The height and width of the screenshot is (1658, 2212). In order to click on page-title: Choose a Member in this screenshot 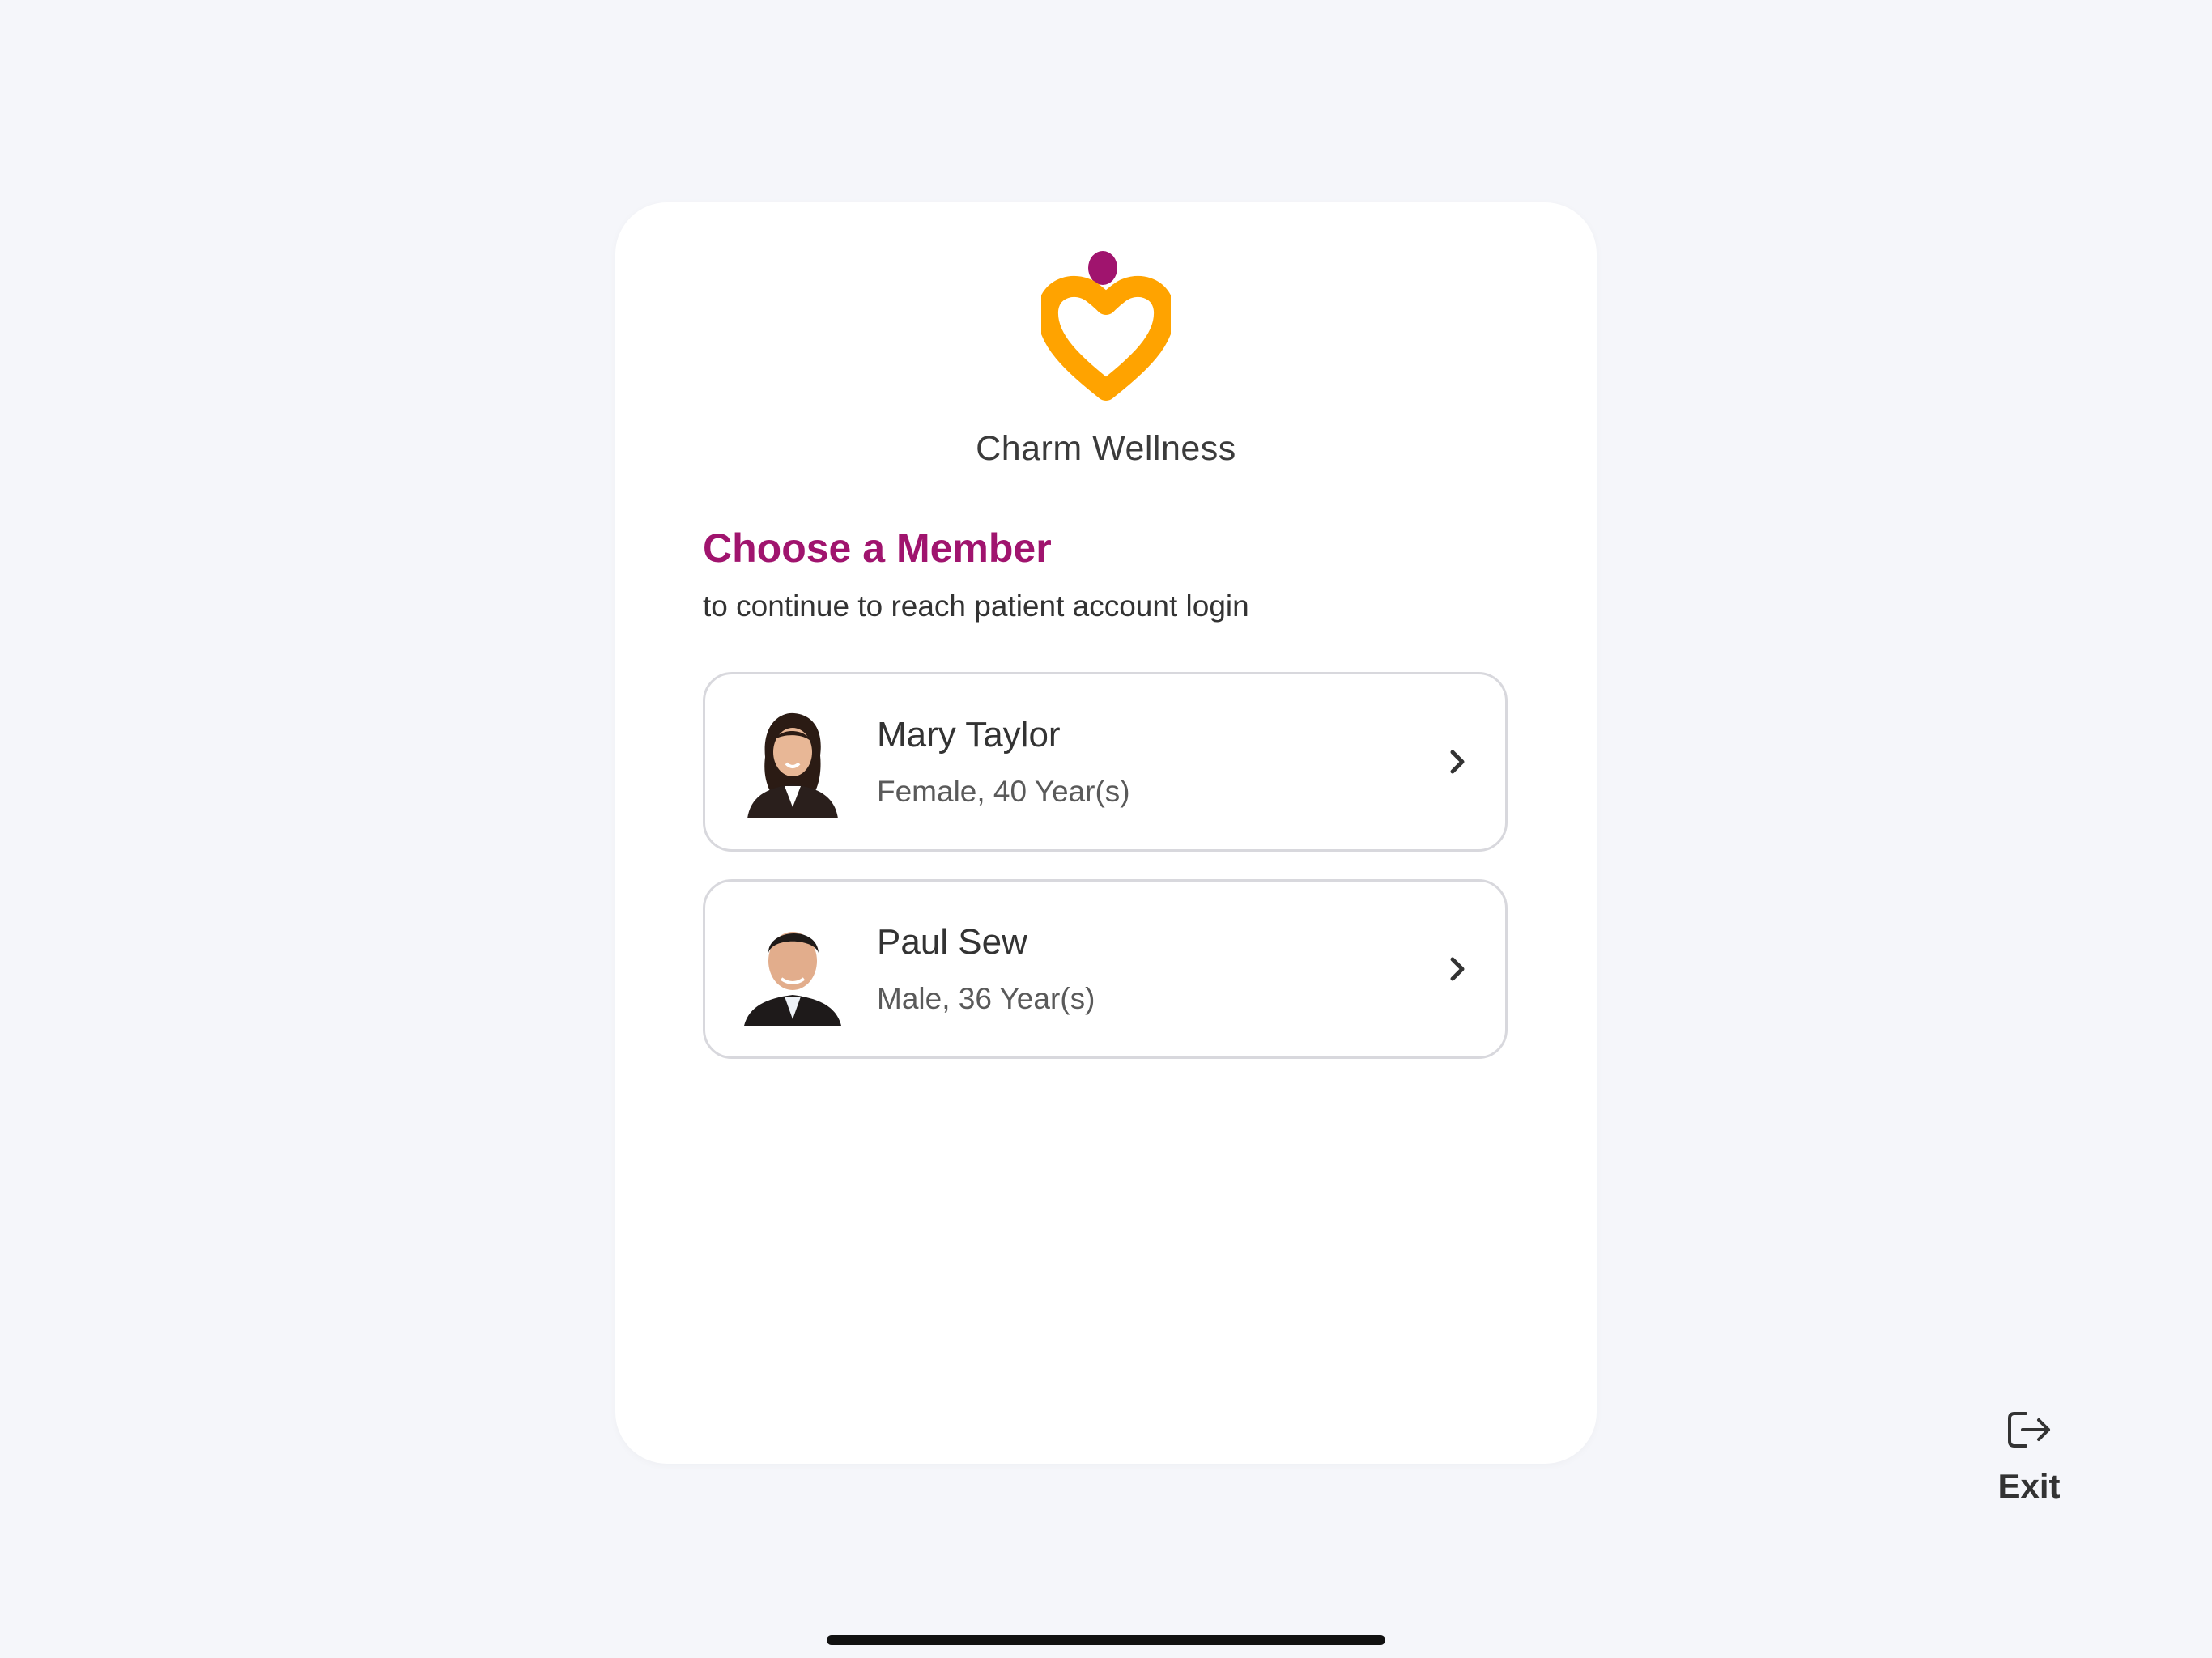, I will do `click(877, 548)`.